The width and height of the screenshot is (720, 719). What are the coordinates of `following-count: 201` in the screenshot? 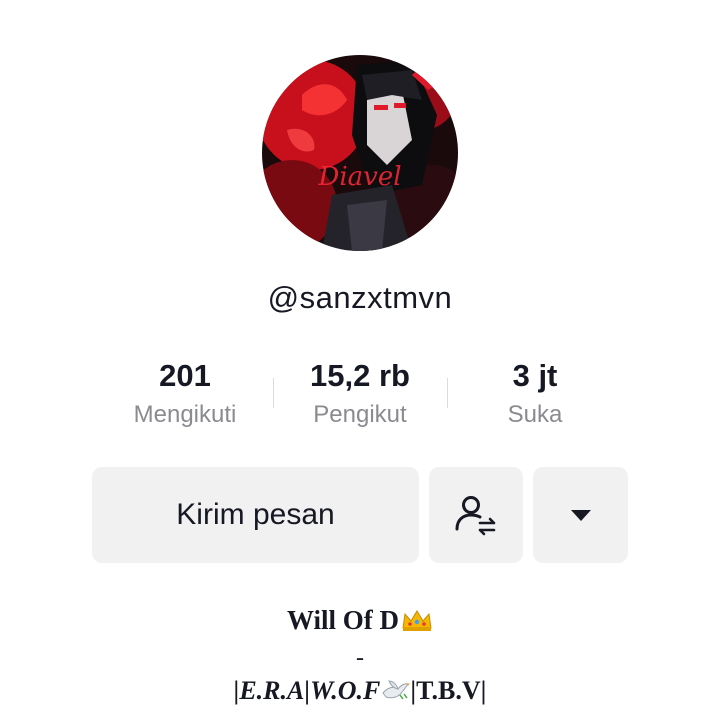 It's located at (185, 375).